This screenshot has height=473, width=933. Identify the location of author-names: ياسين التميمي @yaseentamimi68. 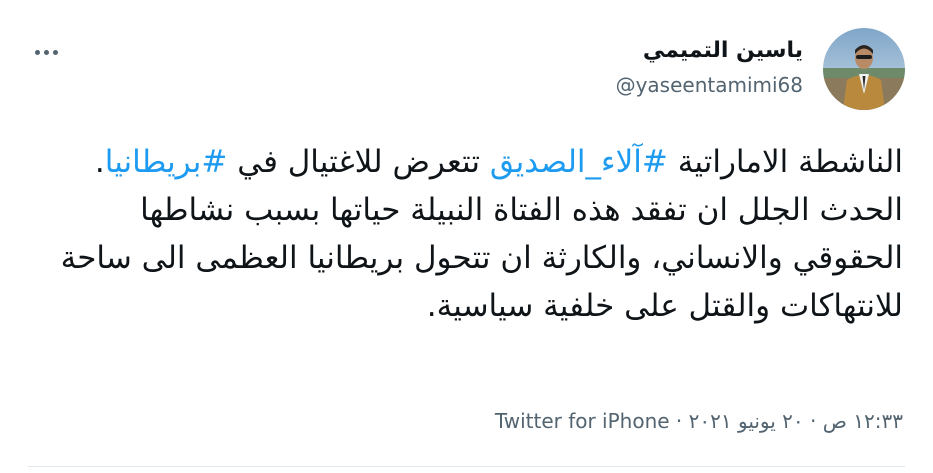
(709, 68).